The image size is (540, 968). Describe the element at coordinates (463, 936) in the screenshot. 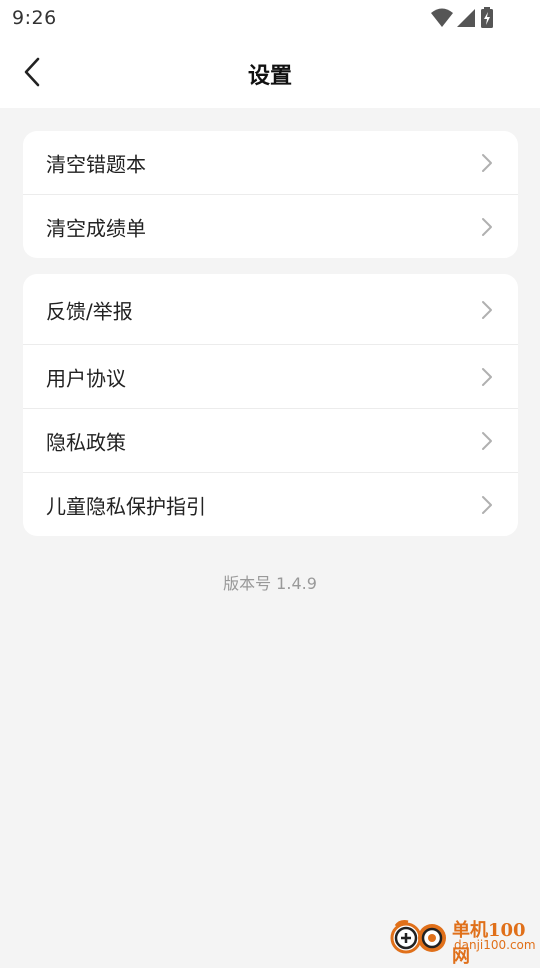

I see `watermark: 单机100网 danji100.com` at that location.